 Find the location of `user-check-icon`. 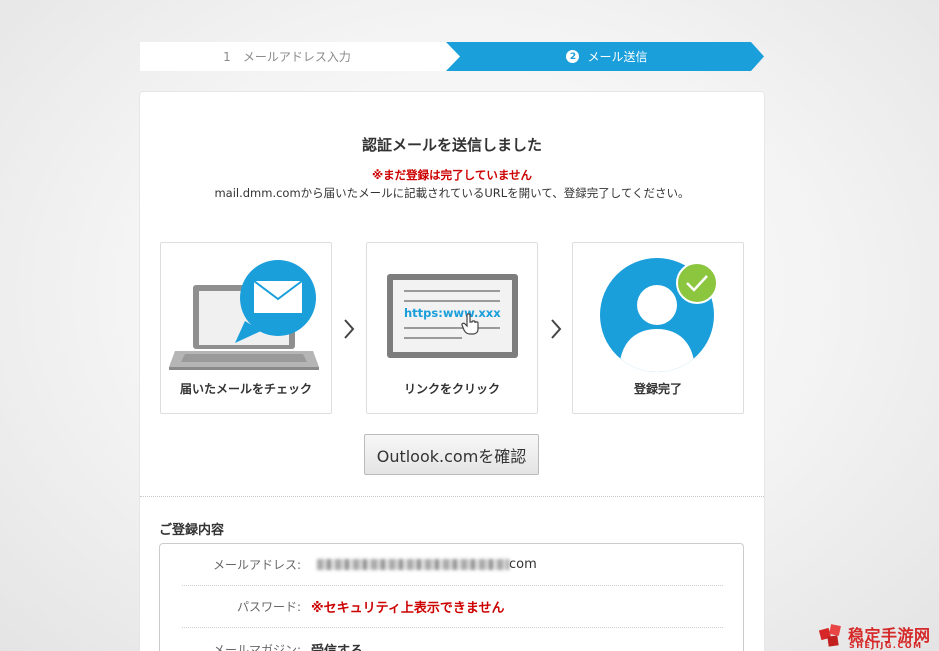

user-check-icon is located at coordinates (659, 315).